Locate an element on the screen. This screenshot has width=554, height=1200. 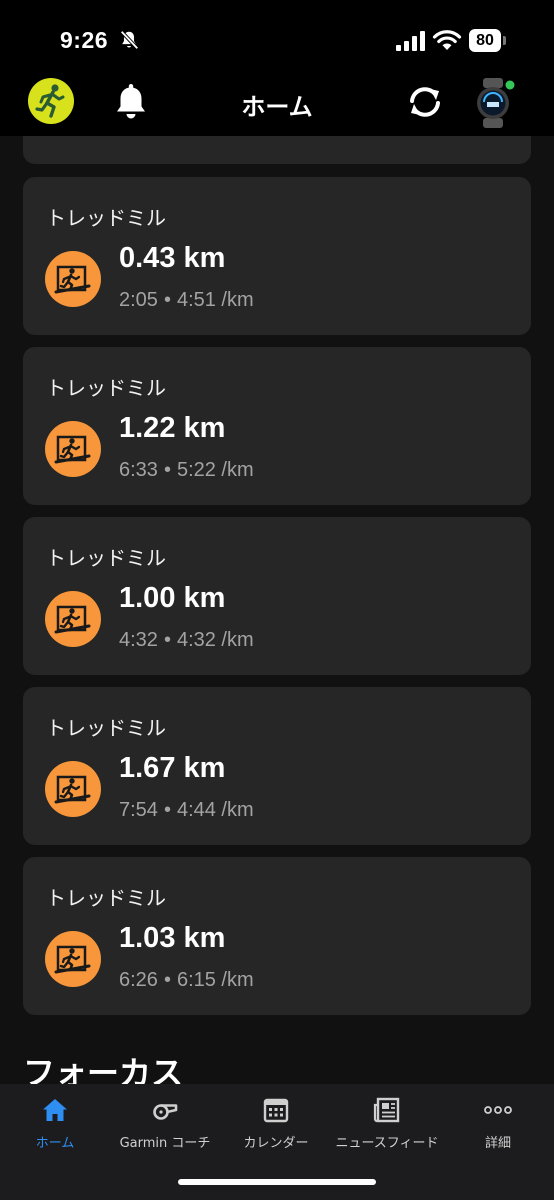
battery-indicator: 80 is located at coordinates (487, 40).